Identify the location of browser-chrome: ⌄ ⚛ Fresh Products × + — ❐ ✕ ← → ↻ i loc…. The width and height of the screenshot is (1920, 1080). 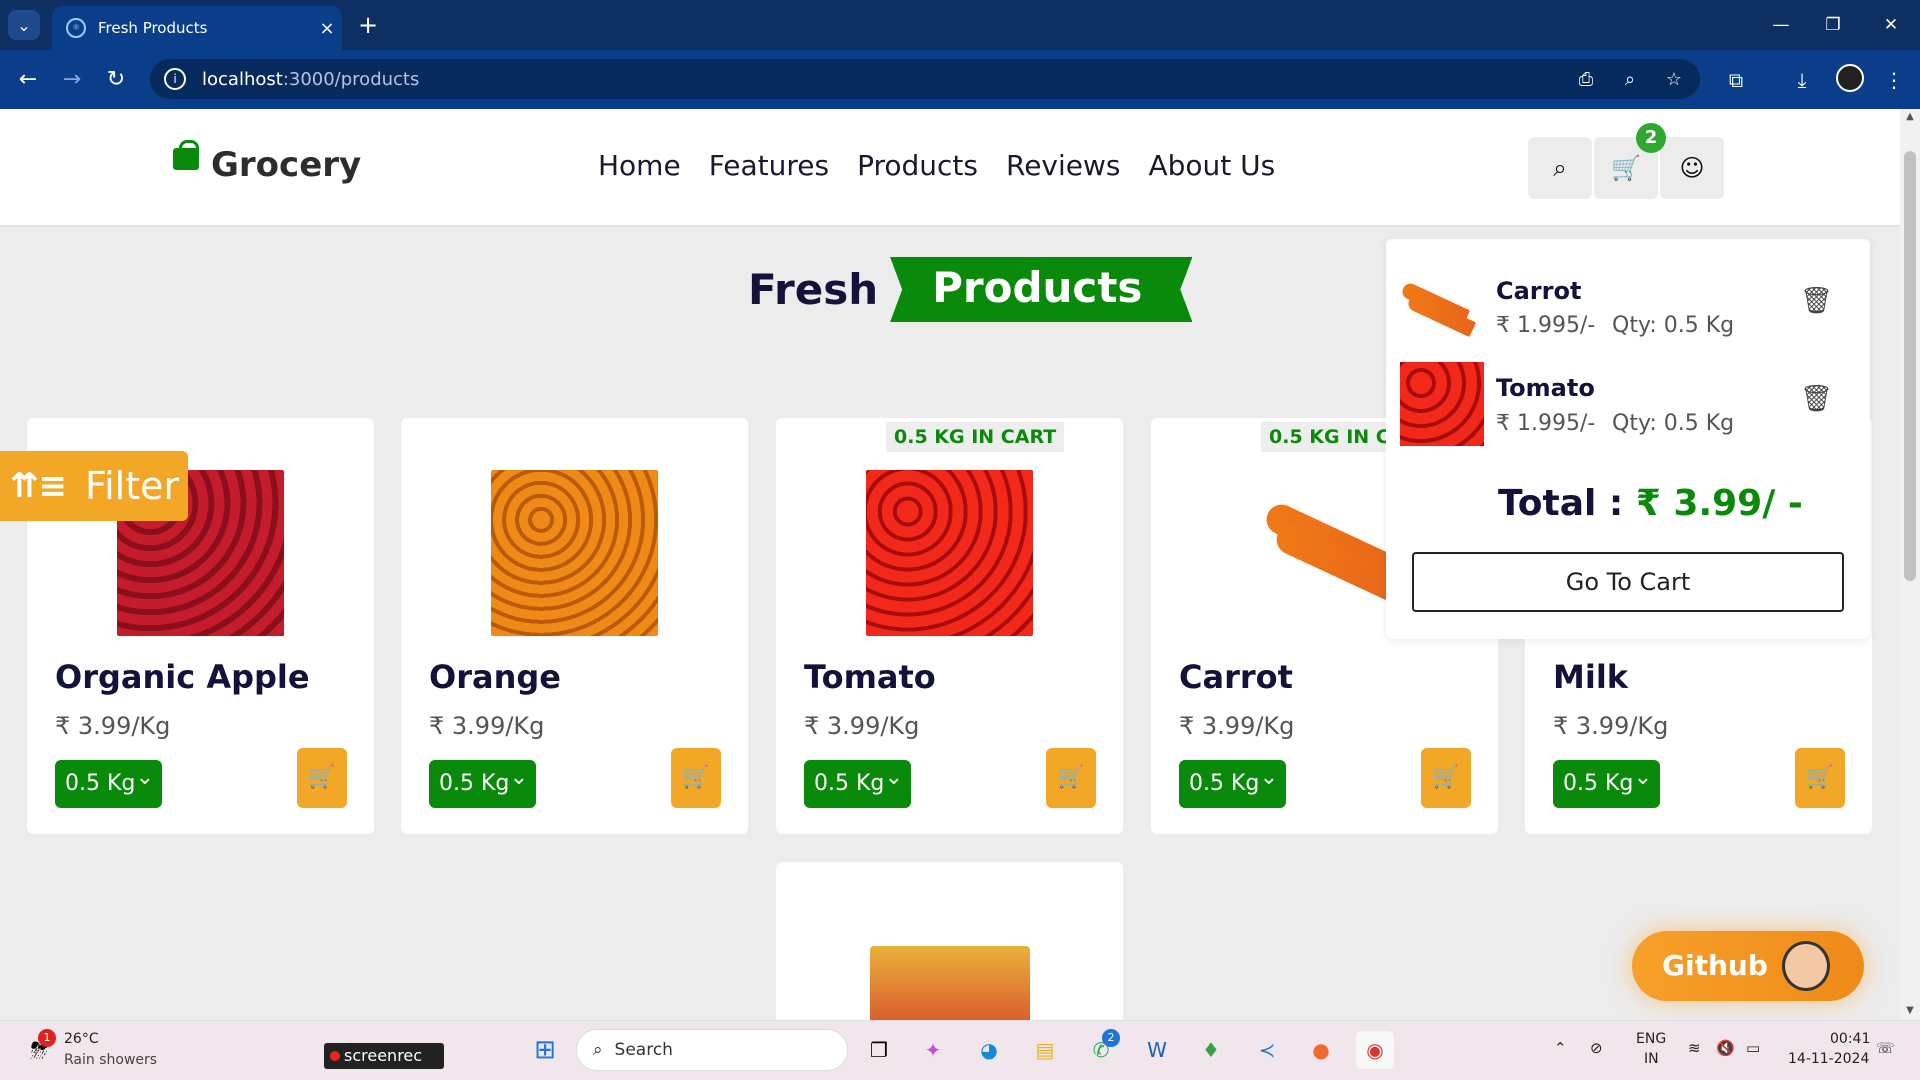
(960, 54).